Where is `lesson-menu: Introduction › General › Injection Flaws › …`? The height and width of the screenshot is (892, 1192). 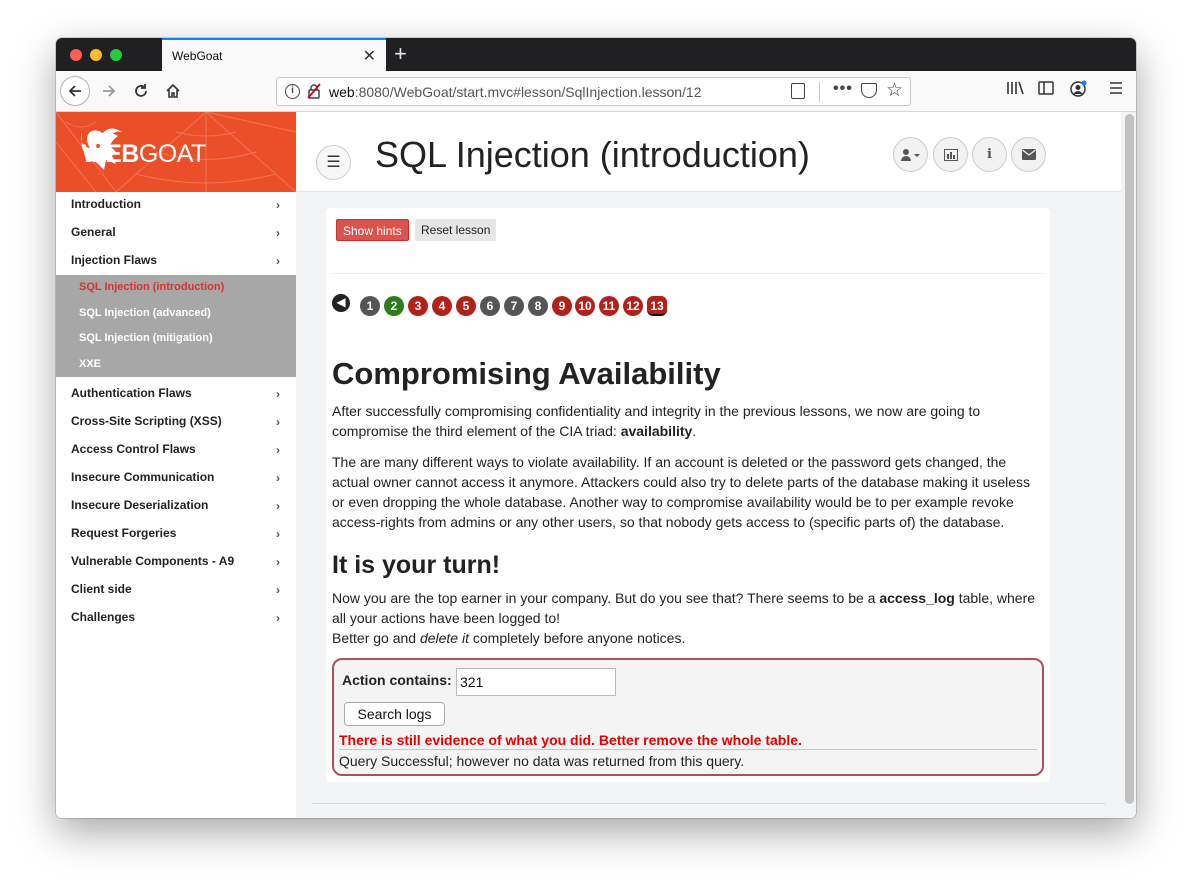 lesson-menu: Introduction › General › Injection Flaws › … is located at coordinates (176, 412).